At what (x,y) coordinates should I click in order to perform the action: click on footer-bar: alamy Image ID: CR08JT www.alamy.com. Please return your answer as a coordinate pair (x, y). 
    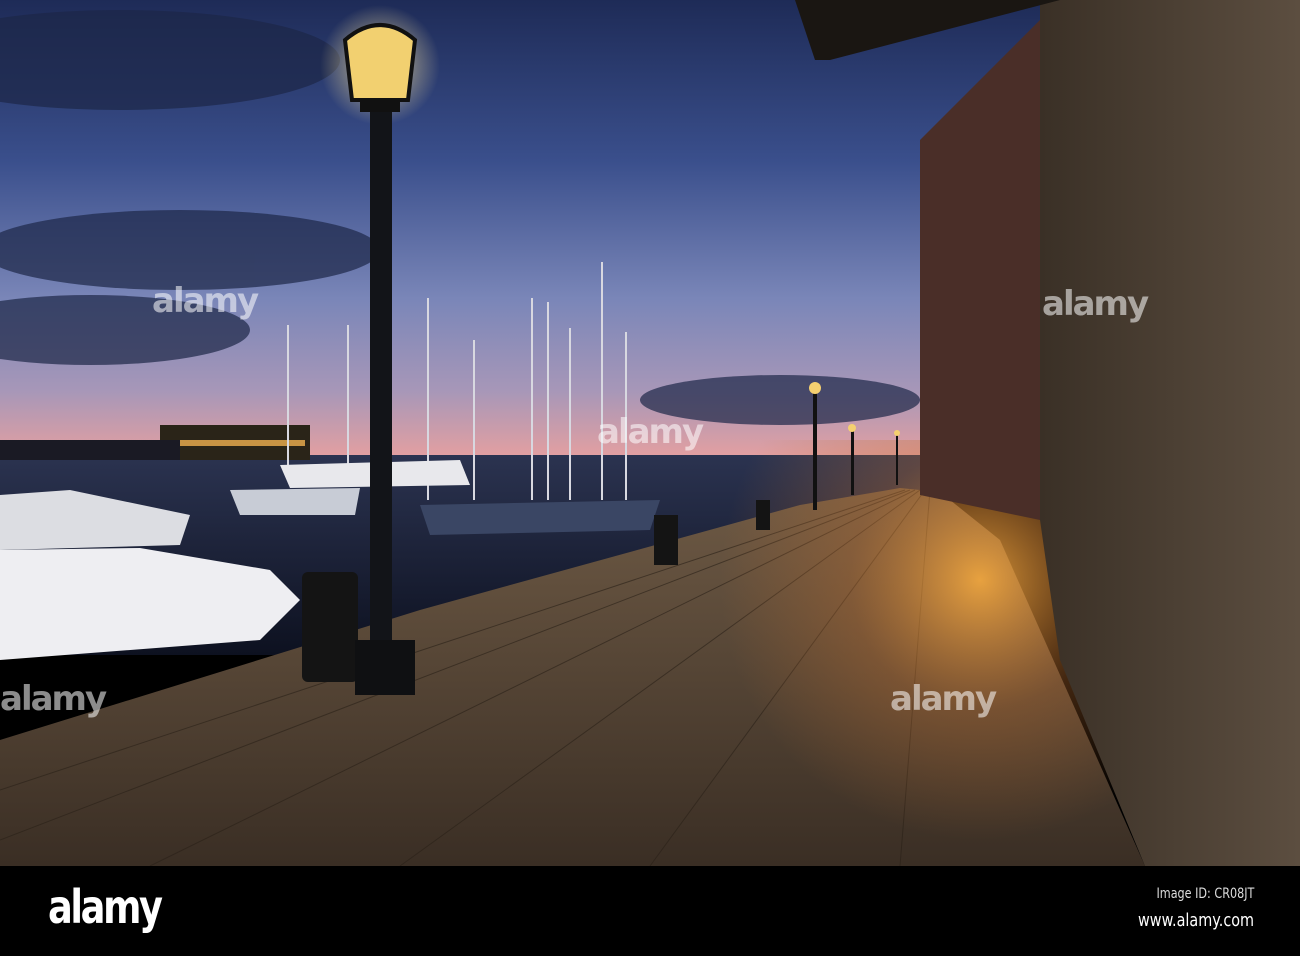
    Looking at the image, I should click on (650, 911).